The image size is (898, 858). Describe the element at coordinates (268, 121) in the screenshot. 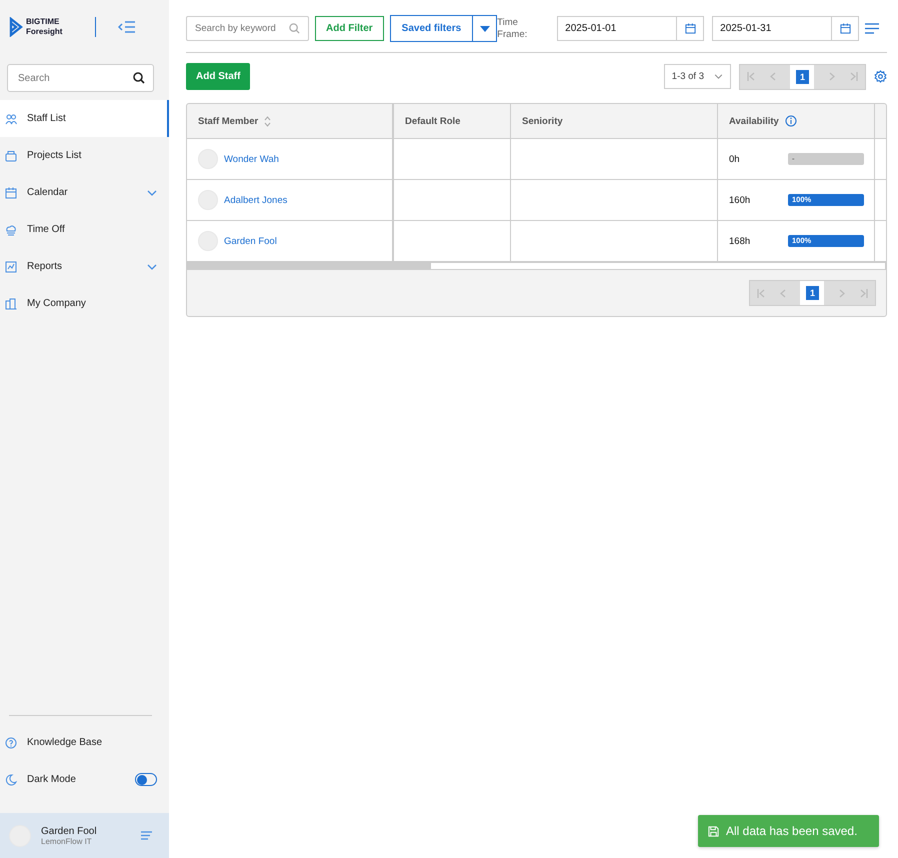

I see `sort-icon` at that location.